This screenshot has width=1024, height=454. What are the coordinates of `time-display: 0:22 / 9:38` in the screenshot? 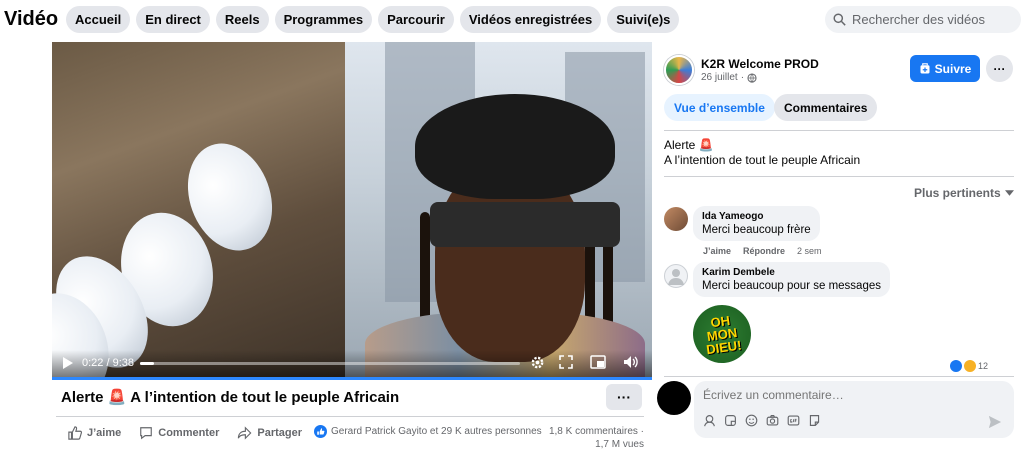 It's located at (108, 363).